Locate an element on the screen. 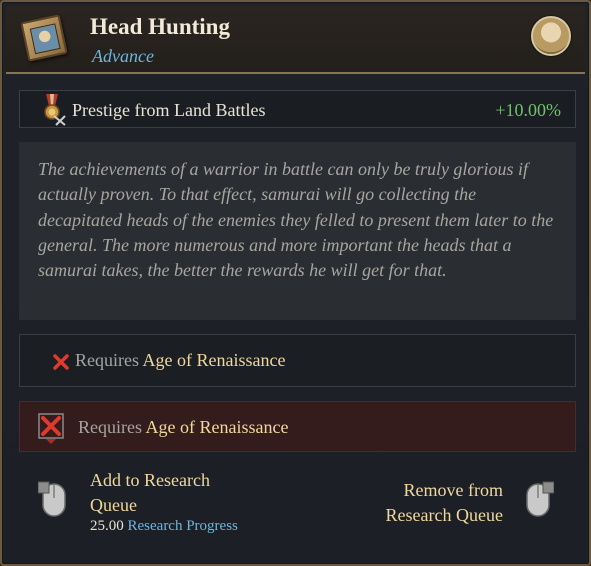 This screenshot has height=566, width=591. effect-label: Prestige from Land Battles is located at coordinates (169, 110).